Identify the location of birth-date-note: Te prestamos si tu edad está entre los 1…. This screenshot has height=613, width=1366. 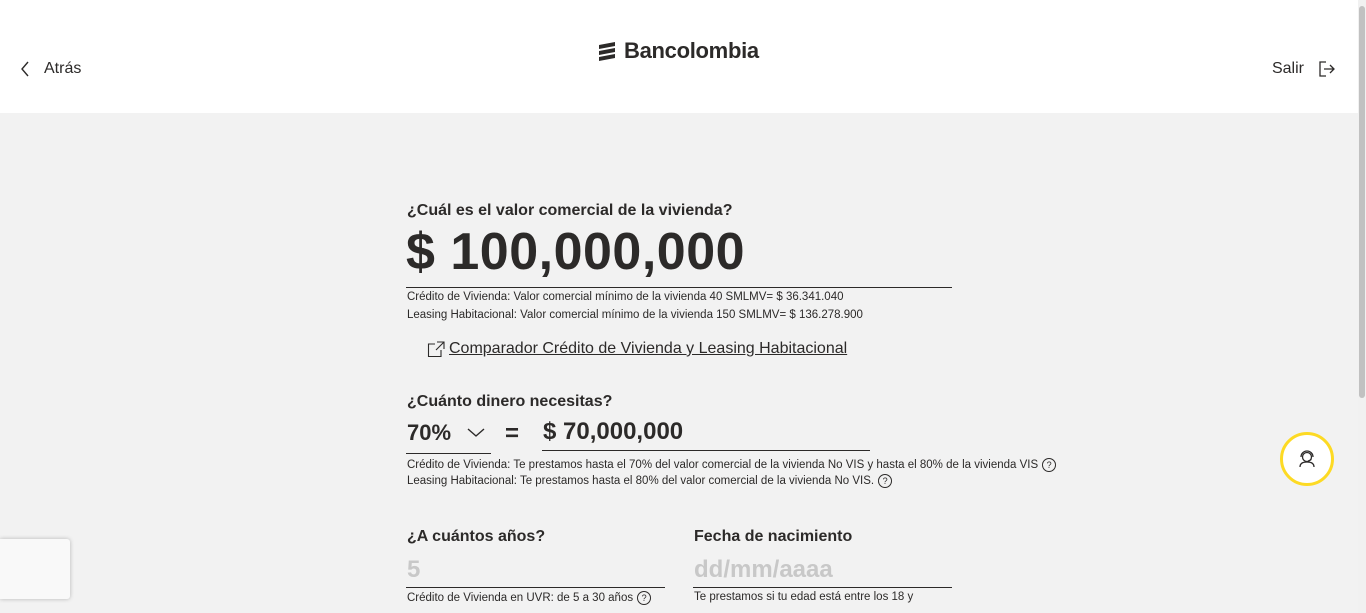
(804, 597).